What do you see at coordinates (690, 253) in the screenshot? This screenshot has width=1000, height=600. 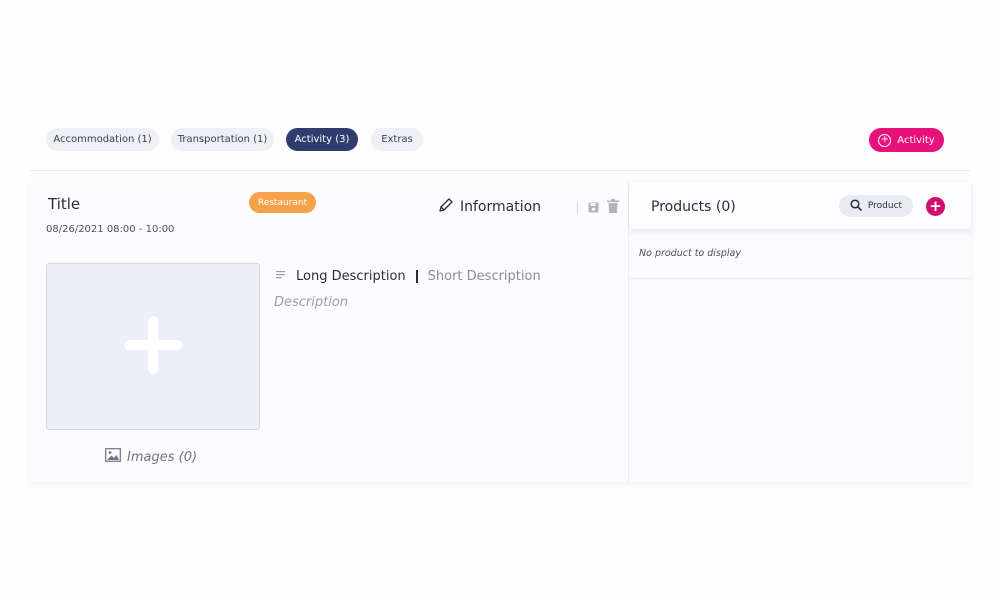 I see `empty-products-message: No product to display` at bounding box center [690, 253].